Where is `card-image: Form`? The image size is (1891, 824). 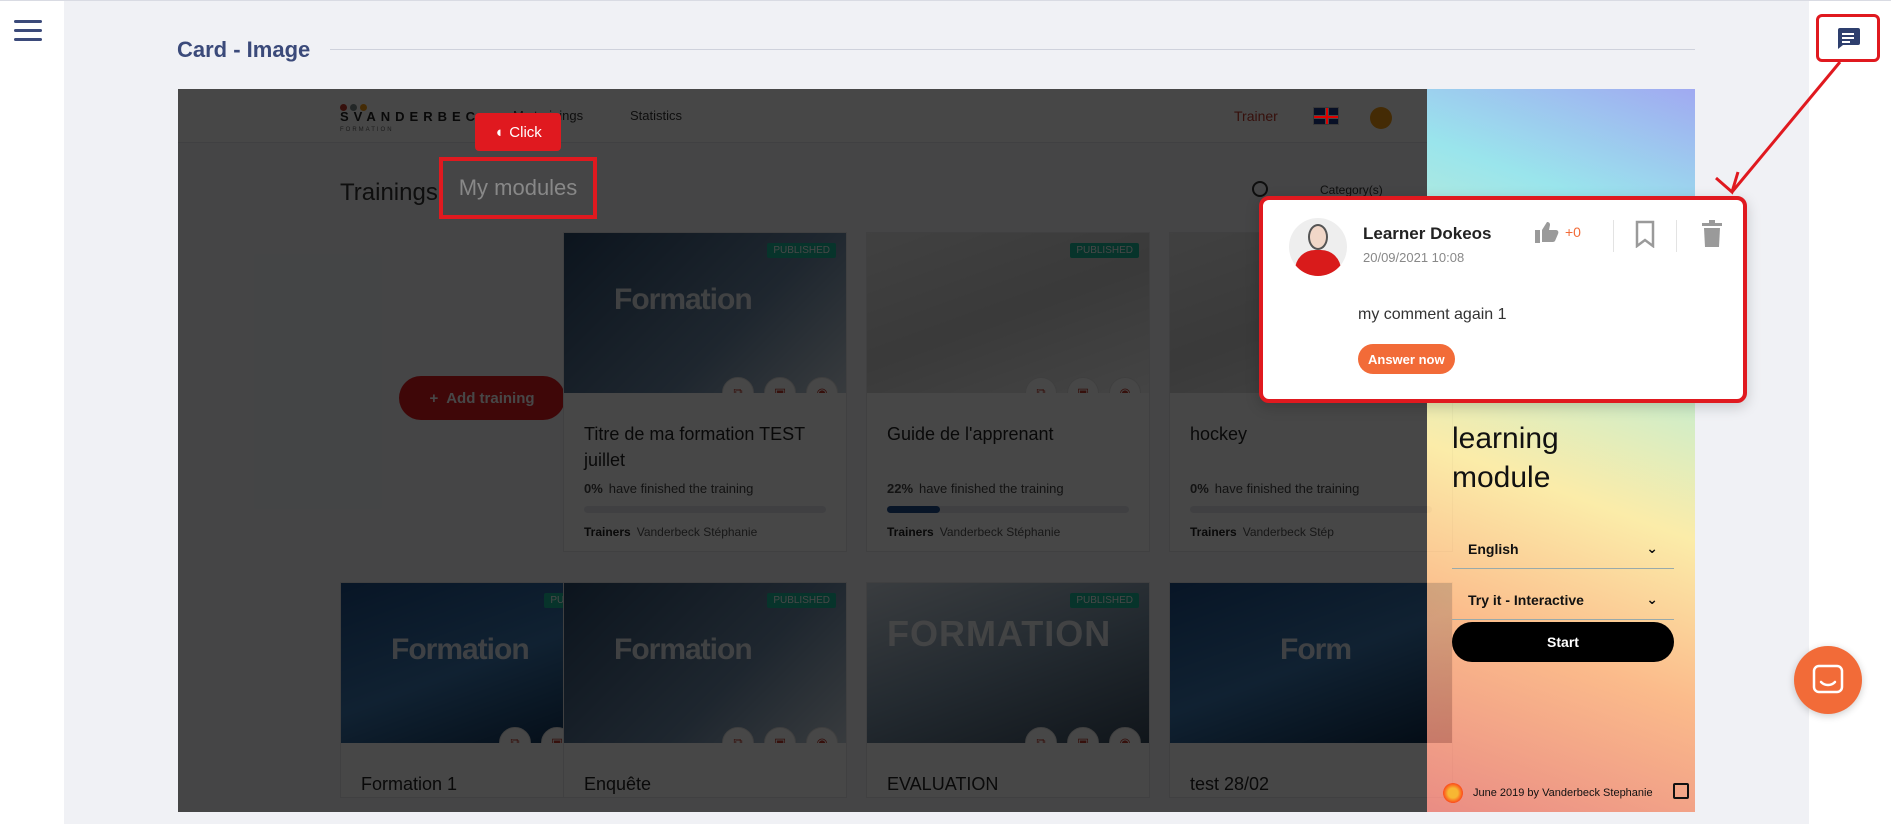 card-image: Form is located at coordinates (1311, 663).